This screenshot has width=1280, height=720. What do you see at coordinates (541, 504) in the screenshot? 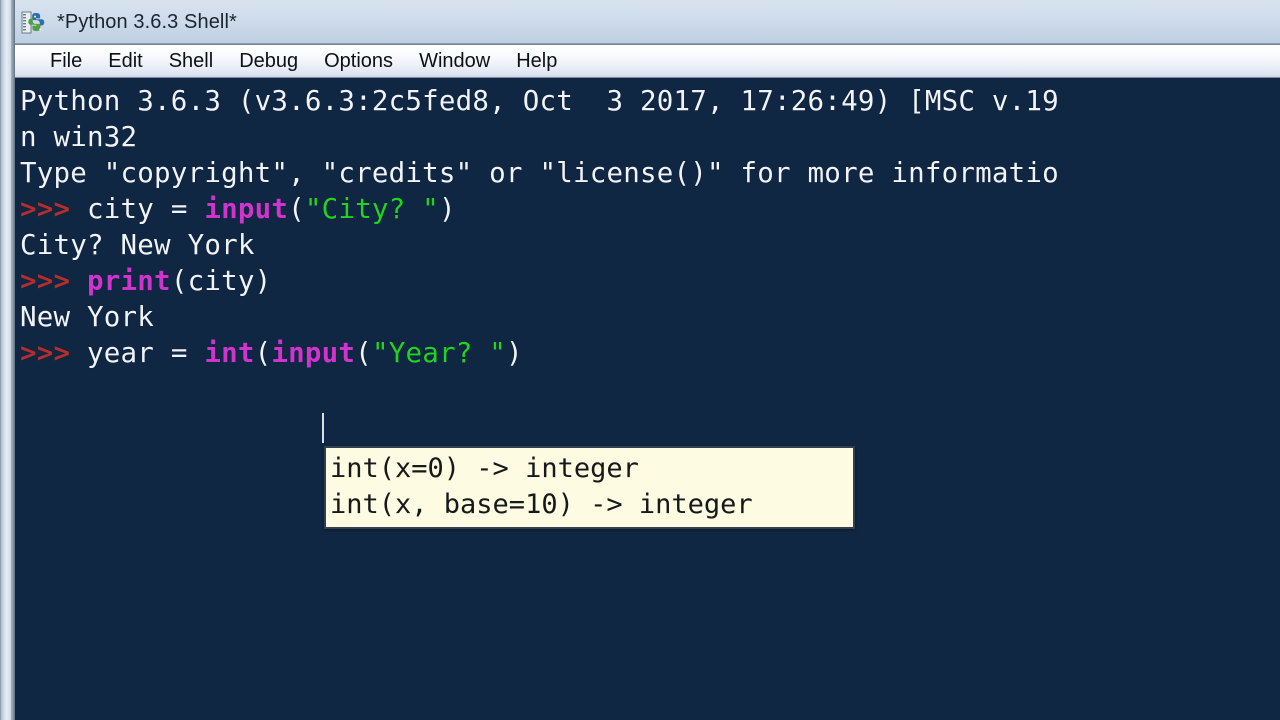
I see `calltip-line-2: int(x, base=10) -> integer` at bounding box center [541, 504].